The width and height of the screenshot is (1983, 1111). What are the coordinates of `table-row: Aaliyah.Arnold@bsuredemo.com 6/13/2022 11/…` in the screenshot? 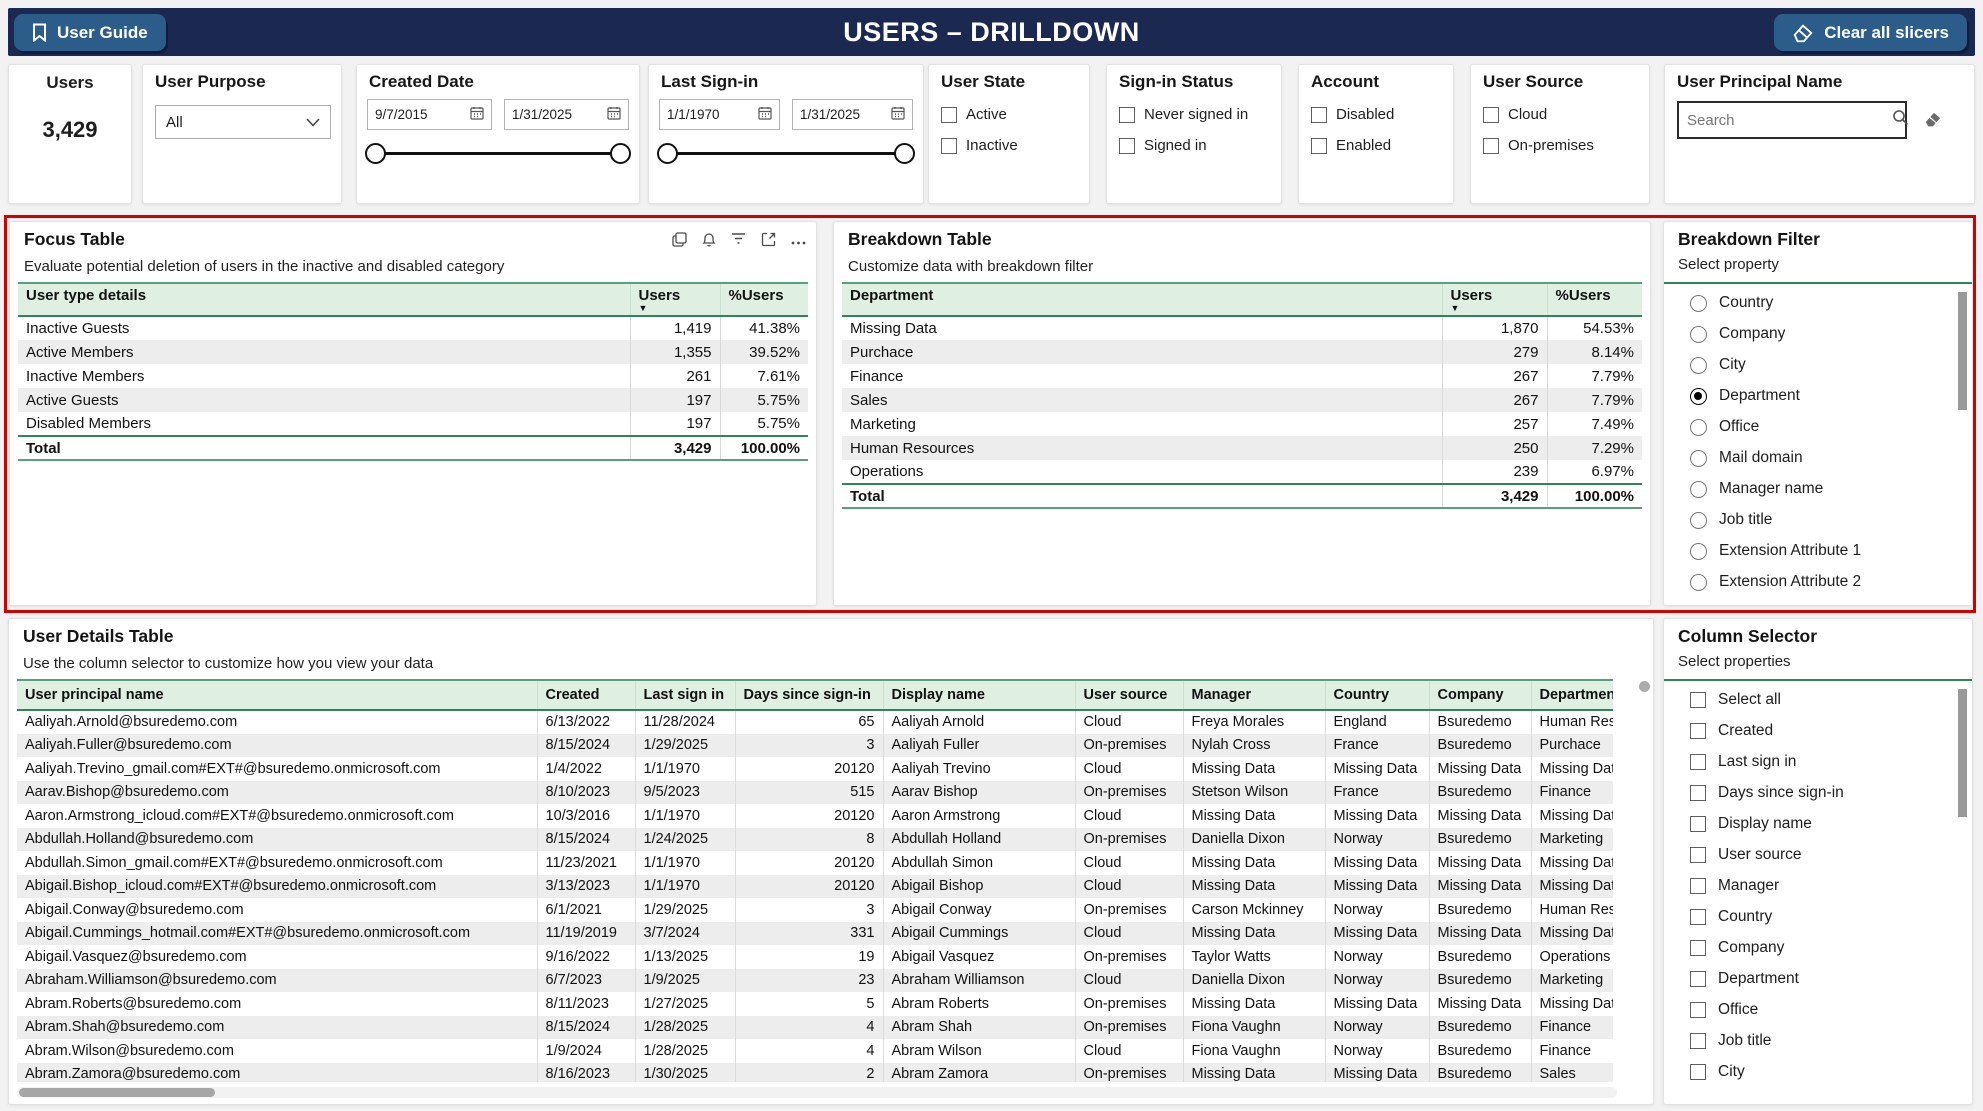 It's located at (815, 722).